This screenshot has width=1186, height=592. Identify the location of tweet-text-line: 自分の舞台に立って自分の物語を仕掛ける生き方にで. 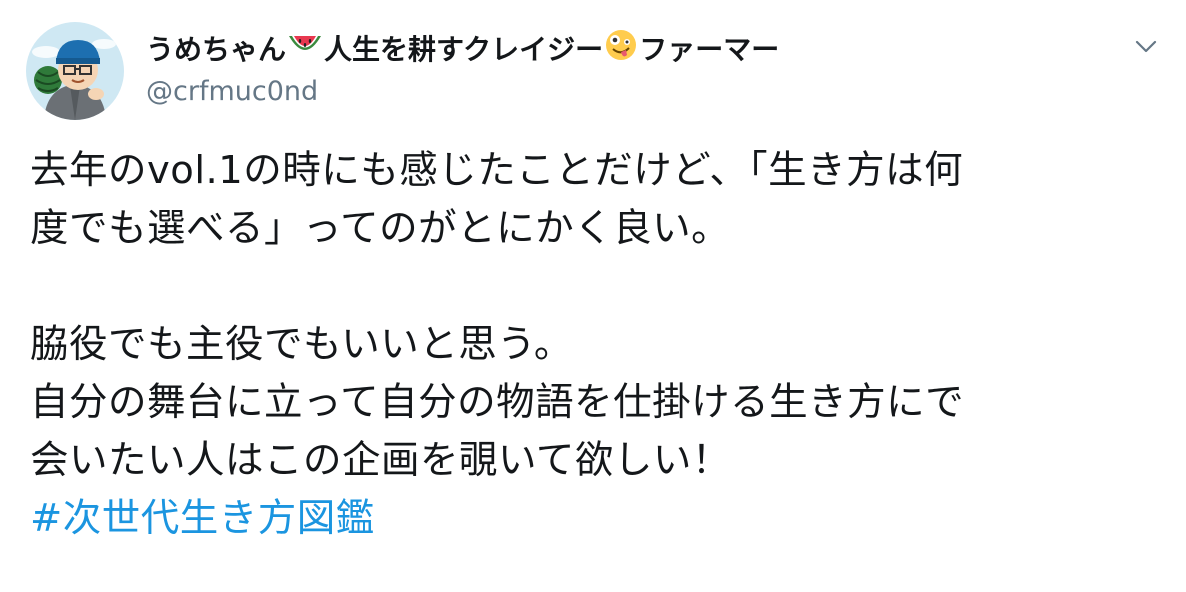
(497, 402).